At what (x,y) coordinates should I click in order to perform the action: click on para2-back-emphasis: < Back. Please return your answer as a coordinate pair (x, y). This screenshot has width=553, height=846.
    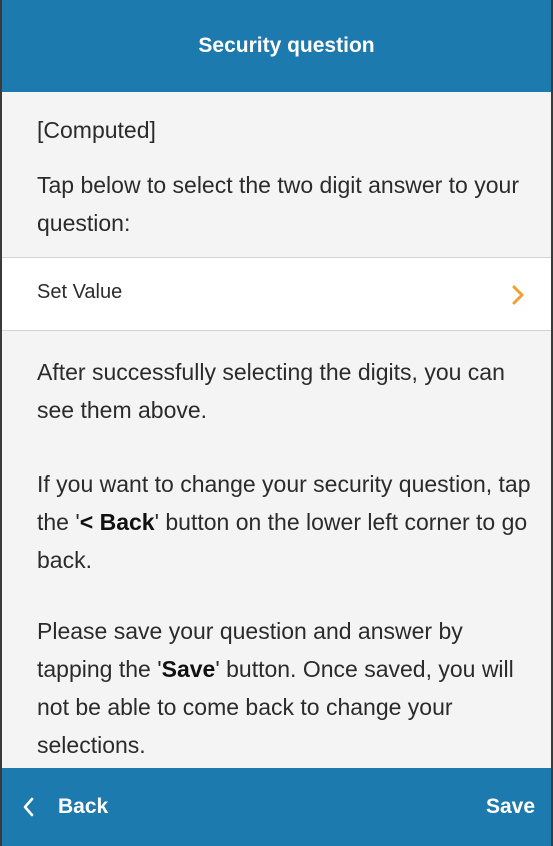
    Looking at the image, I should click on (117, 522).